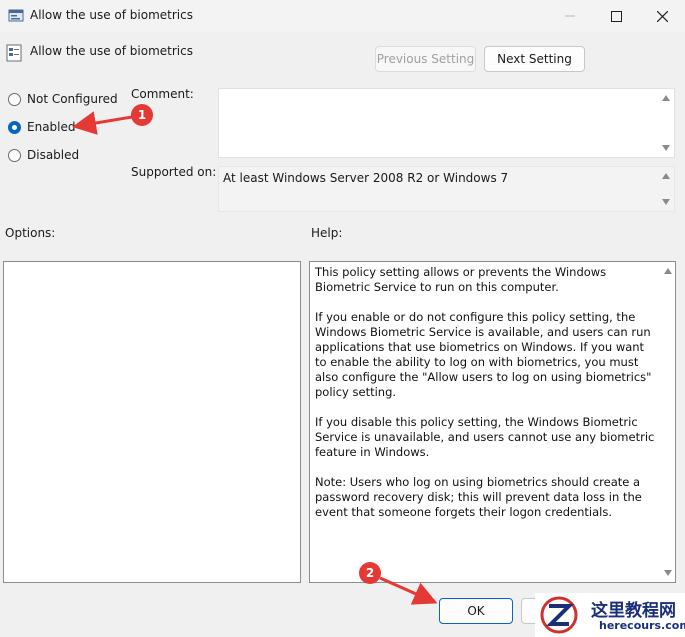 The width and height of the screenshot is (685, 637). What do you see at coordinates (51, 127) in the screenshot?
I see `radio-label: Enabled` at bounding box center [51, 127].